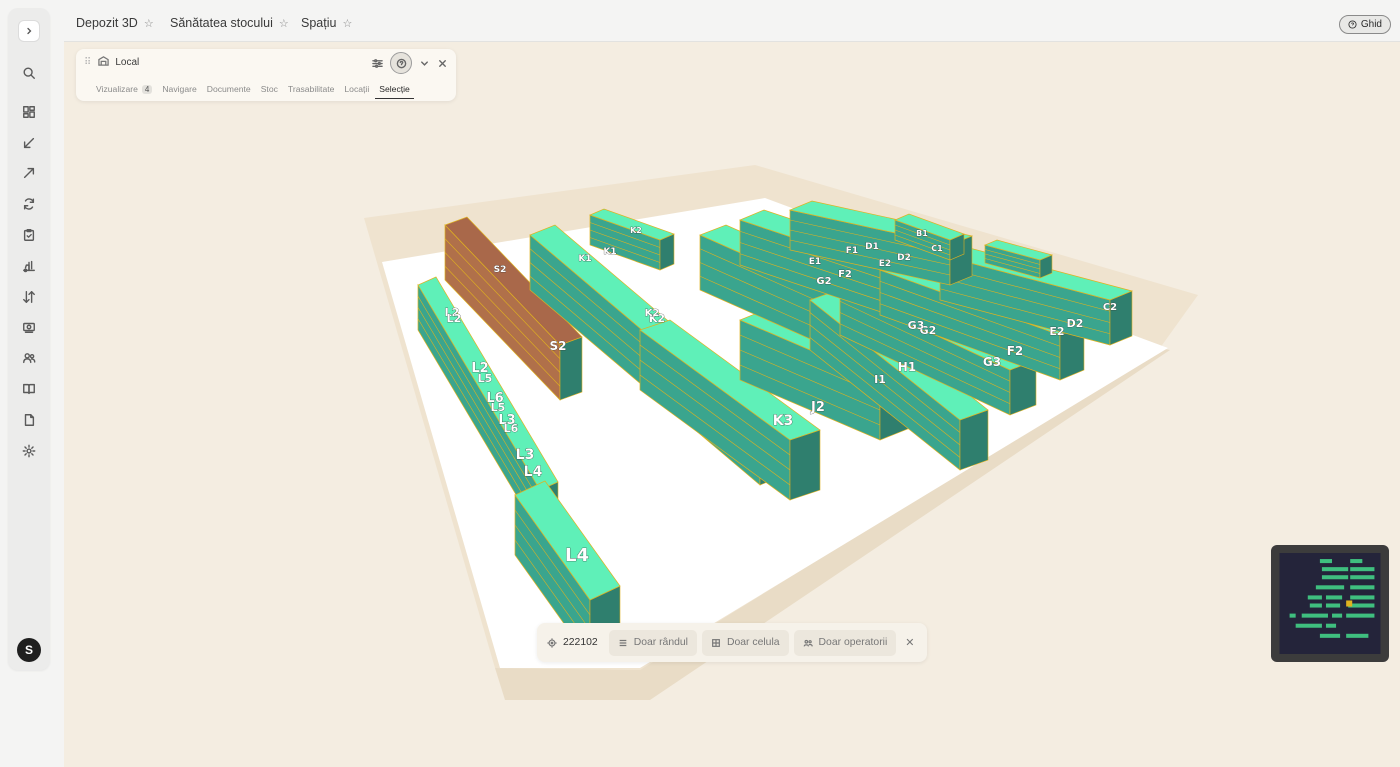 Image resolution: width=1400 pixels, height=767 pixels. What do you see at coordinates (485, 378) in the screenshot?
I see `rack-label: L5` at bounding box center [485, 378].